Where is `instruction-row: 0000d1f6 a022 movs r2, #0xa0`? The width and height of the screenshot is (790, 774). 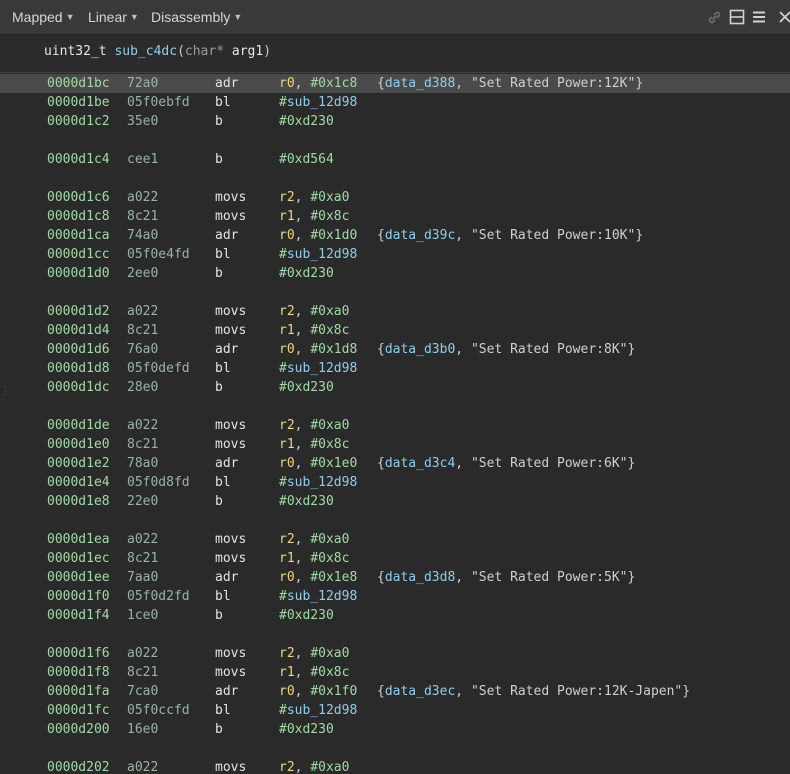
instruction-row: 0000d1f6 a022 movs r2, #0xa0 is located at coordinates (395, 653).